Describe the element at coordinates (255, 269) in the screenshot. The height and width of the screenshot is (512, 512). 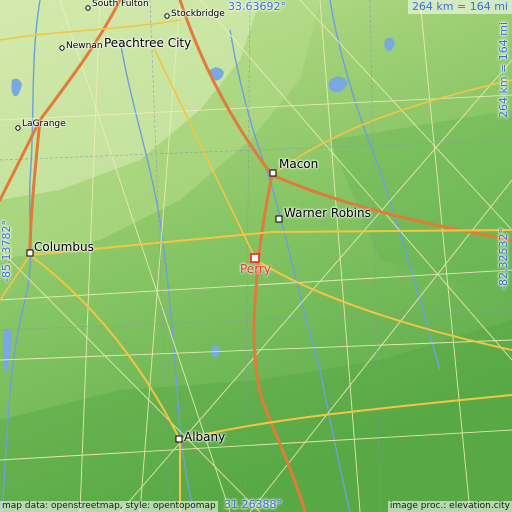
I see `label-perry-highlight: Perry` at that location.